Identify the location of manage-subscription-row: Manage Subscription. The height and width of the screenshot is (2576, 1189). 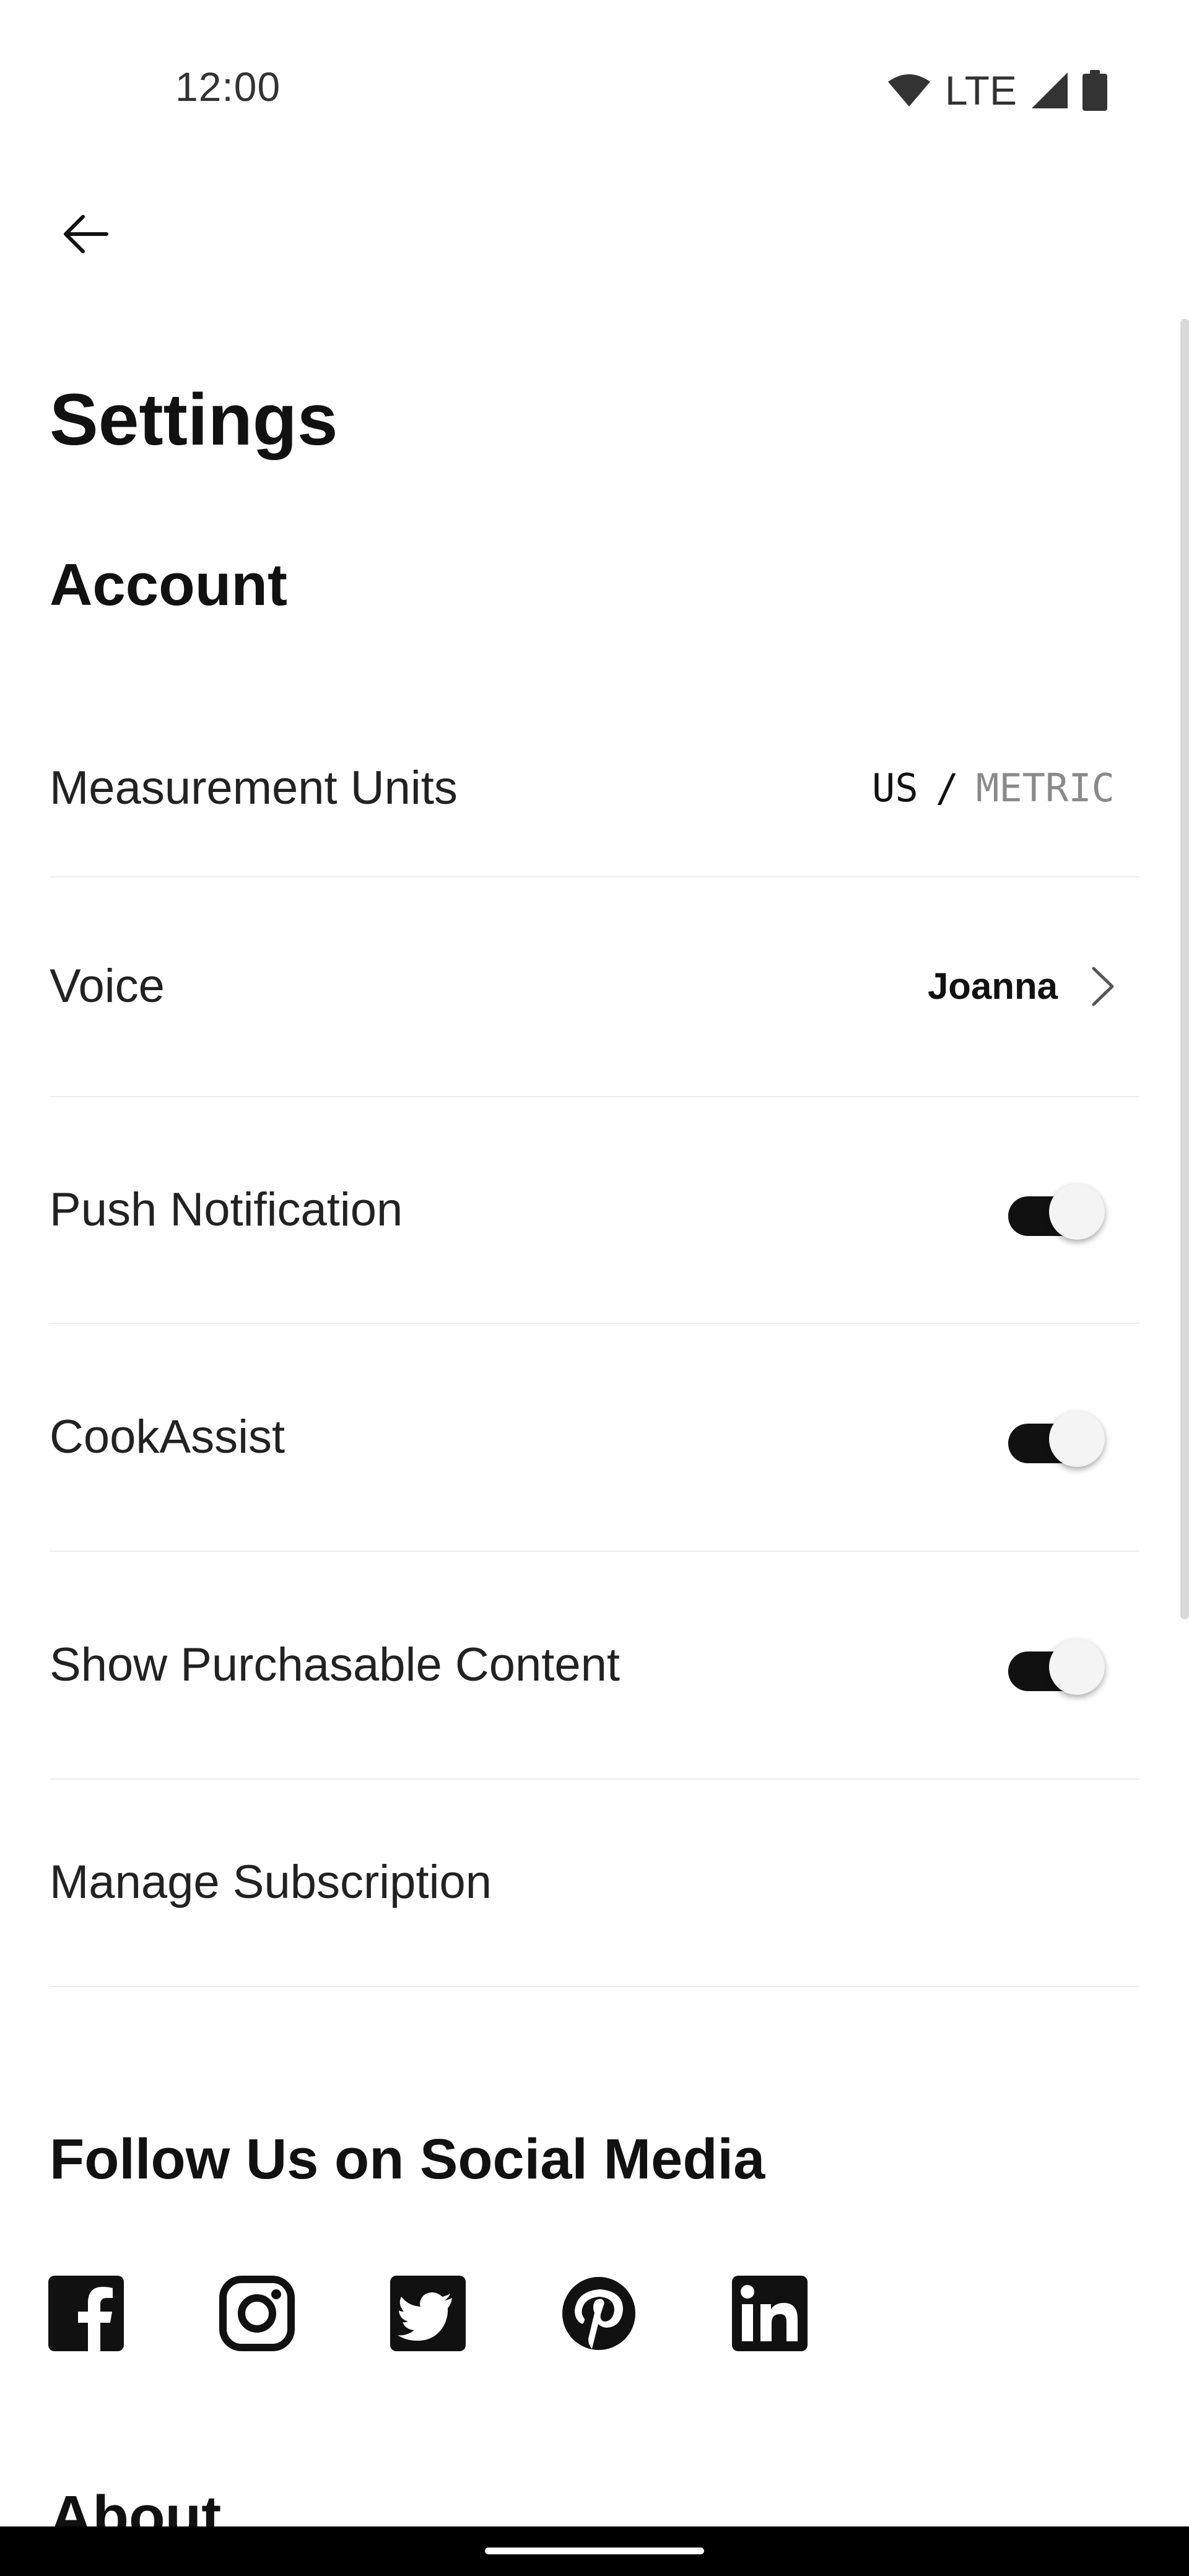
(594, 1882).